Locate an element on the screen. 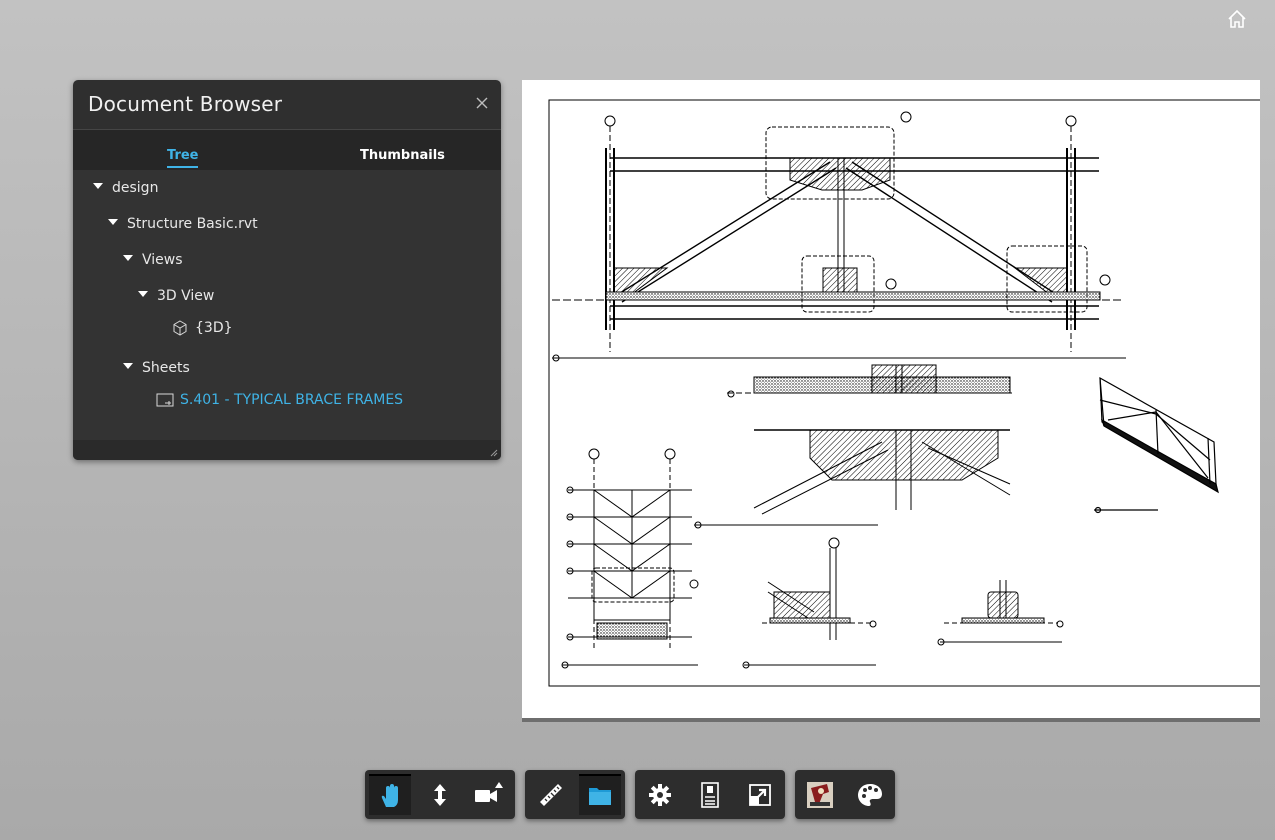  measure-icon is located at coordinates (551, 794).